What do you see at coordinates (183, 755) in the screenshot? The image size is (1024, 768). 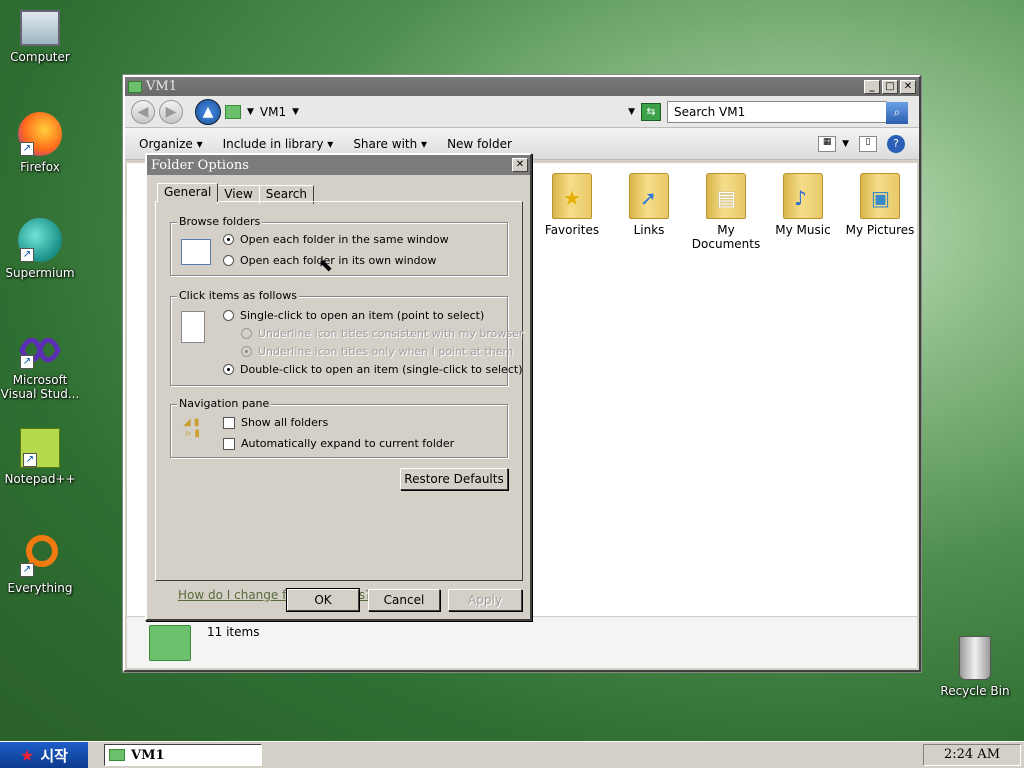 I see `taskbar-item-vm1: VM1` at bounding box center [183, 755].